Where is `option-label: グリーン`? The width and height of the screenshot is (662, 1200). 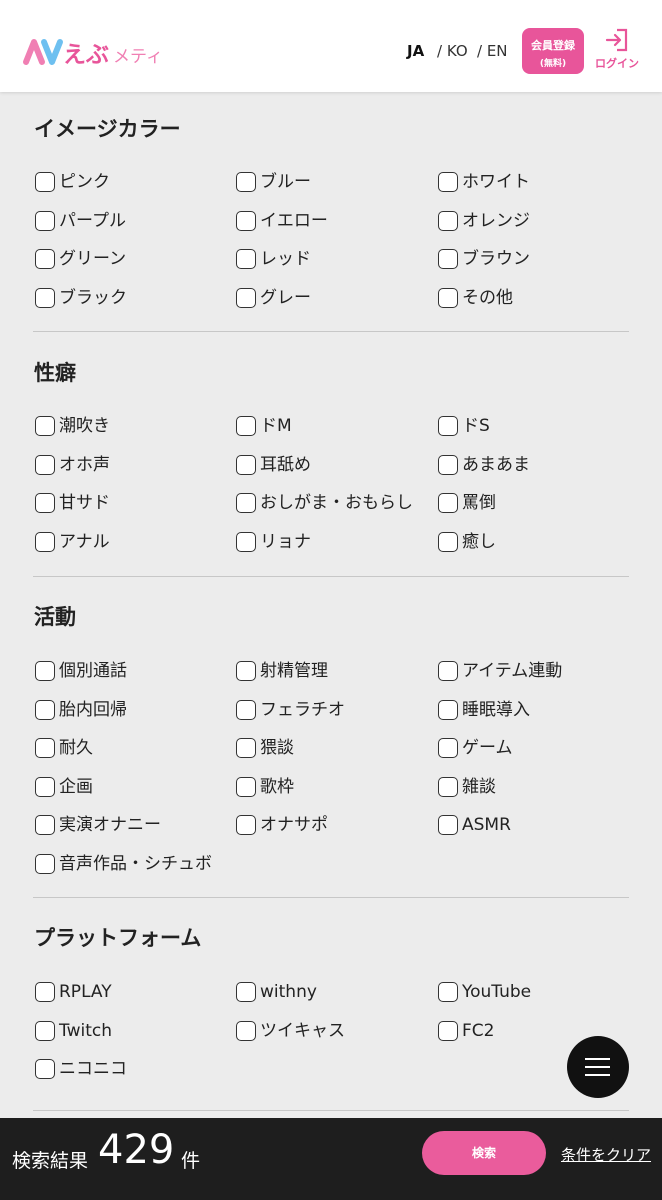
option-label: グリーン is located at coordinates (93, 259).